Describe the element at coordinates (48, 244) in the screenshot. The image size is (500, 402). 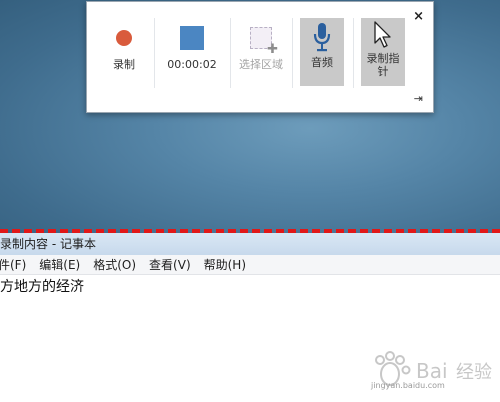
I see `window-title: 录制内容 - 记事本` at that location.